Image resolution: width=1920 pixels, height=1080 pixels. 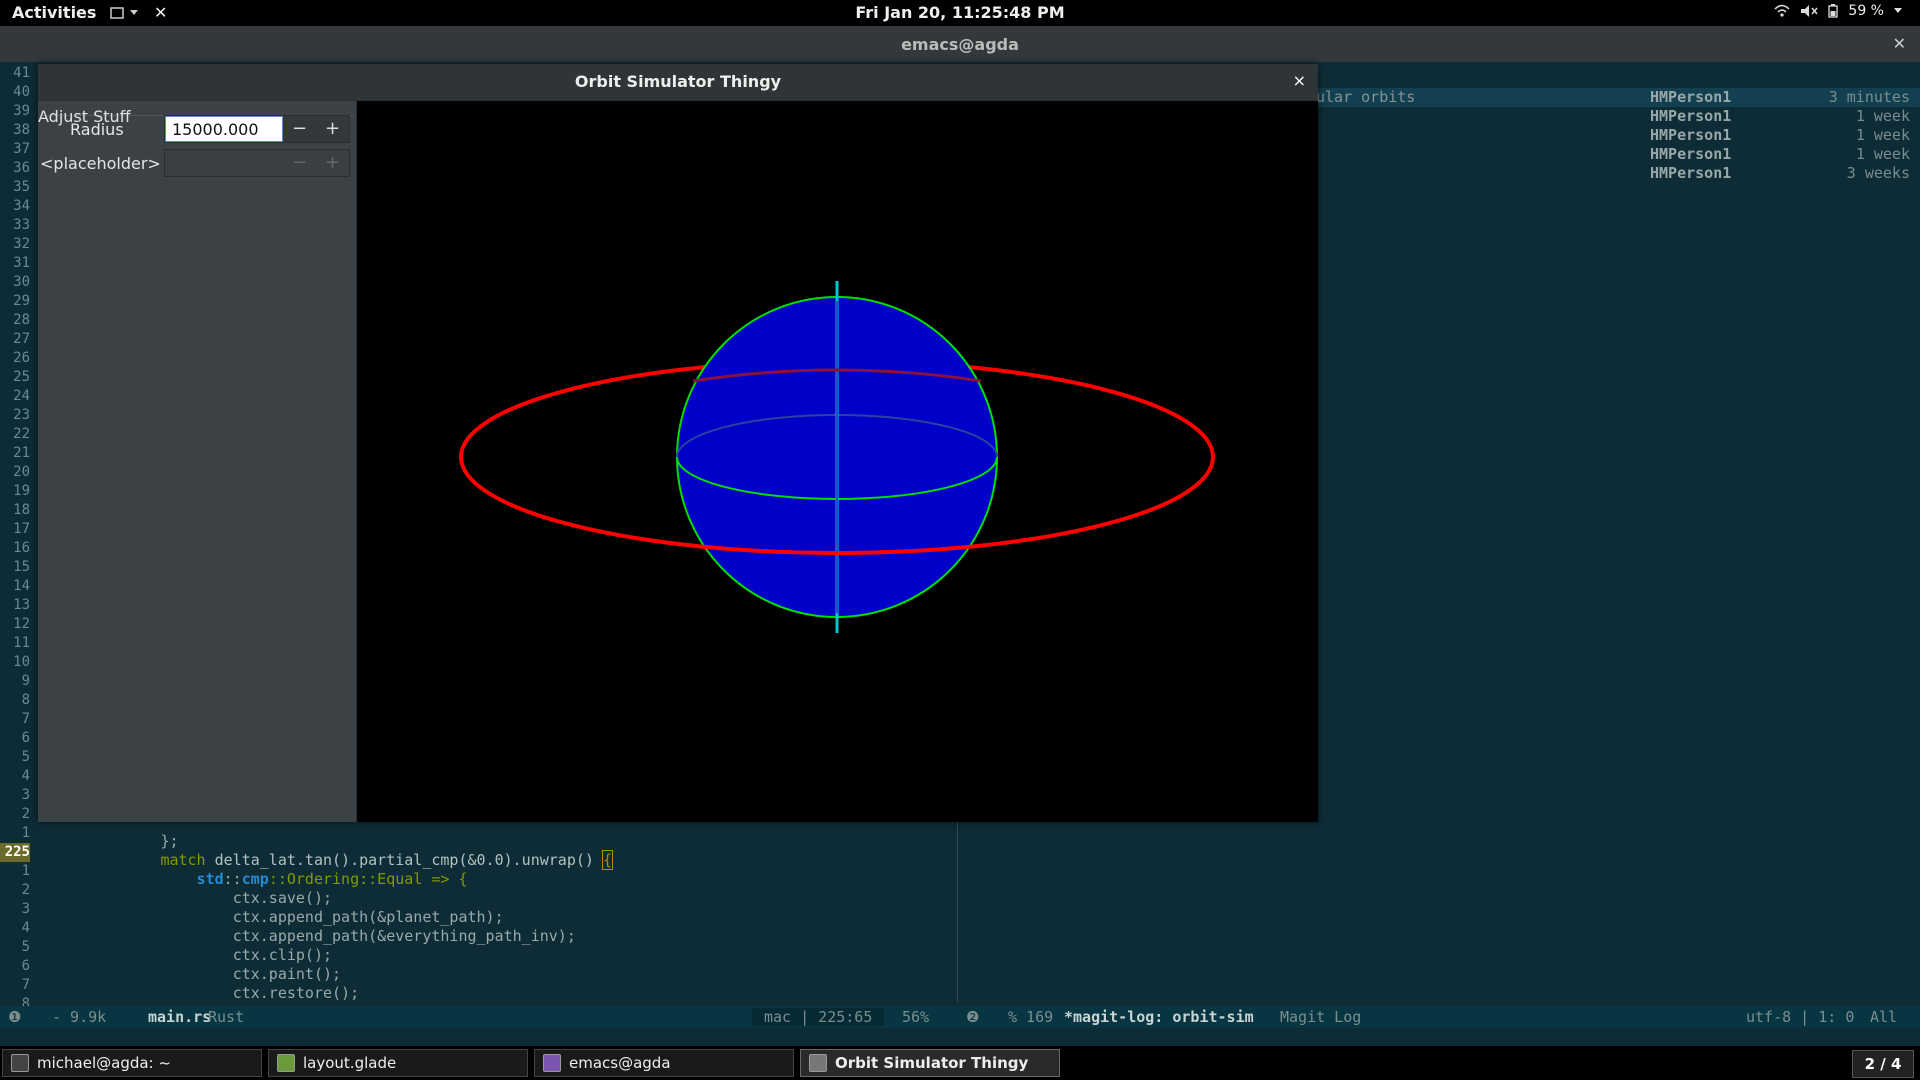 What do you see at coordinates (169, 841) in the screenshot?
I see `code-line: };` at bounding box center [169, 841].